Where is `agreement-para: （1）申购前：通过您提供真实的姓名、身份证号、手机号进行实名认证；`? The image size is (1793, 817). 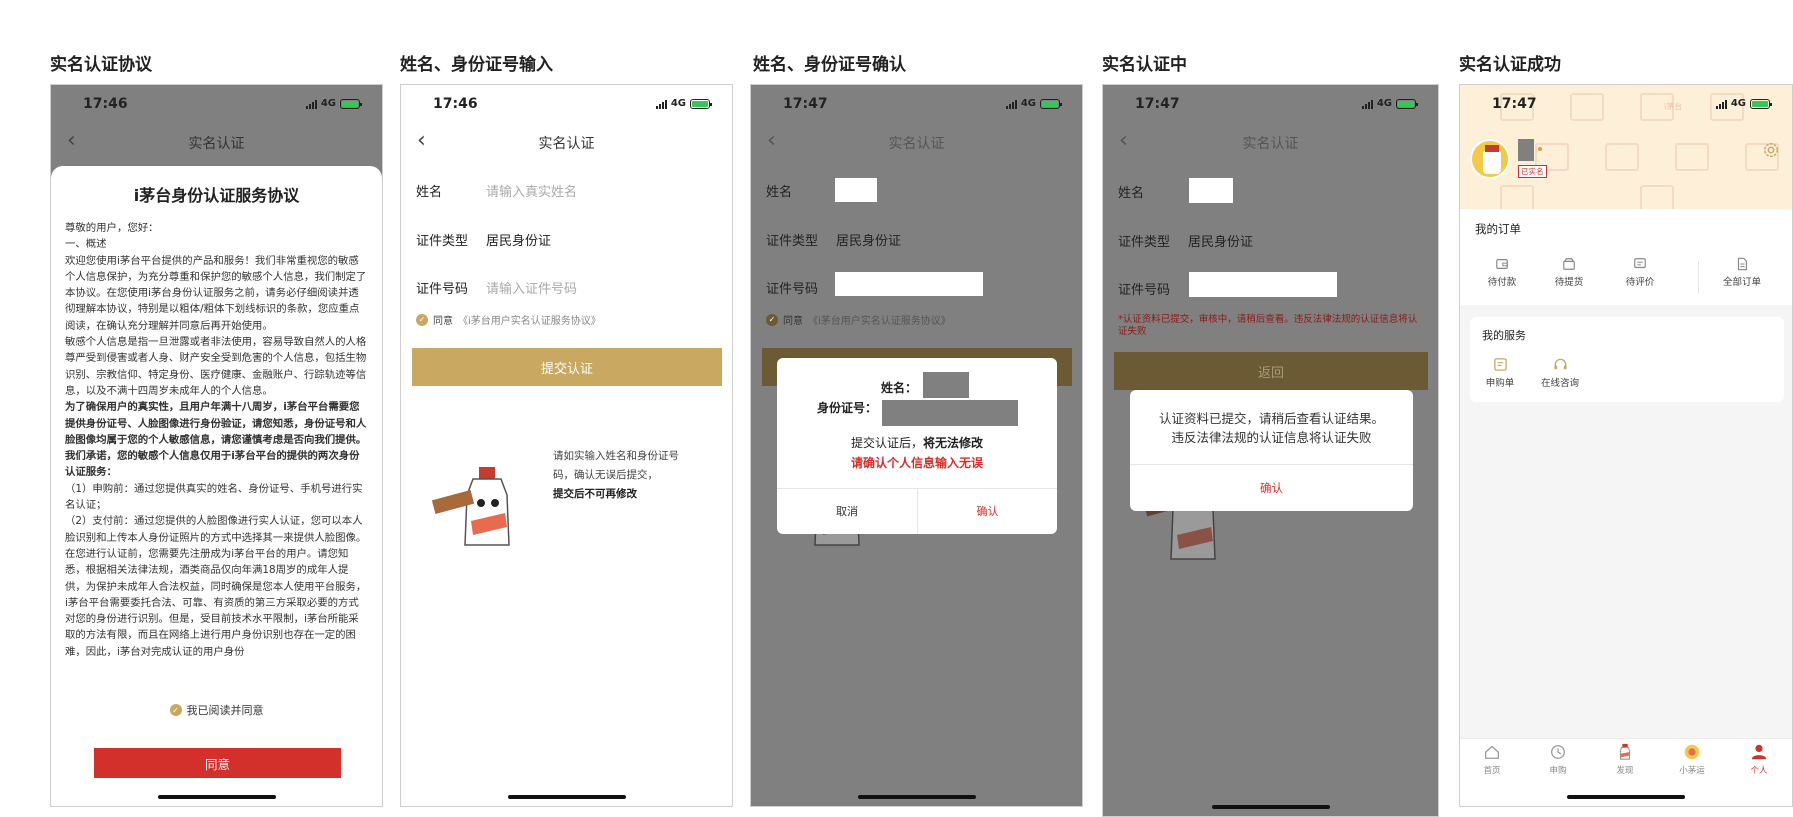 agreement-para: （1）申购前：通过您提供真实的姓名、身份证号、手机号进行实名认证； is located at coordinates (214, 497).